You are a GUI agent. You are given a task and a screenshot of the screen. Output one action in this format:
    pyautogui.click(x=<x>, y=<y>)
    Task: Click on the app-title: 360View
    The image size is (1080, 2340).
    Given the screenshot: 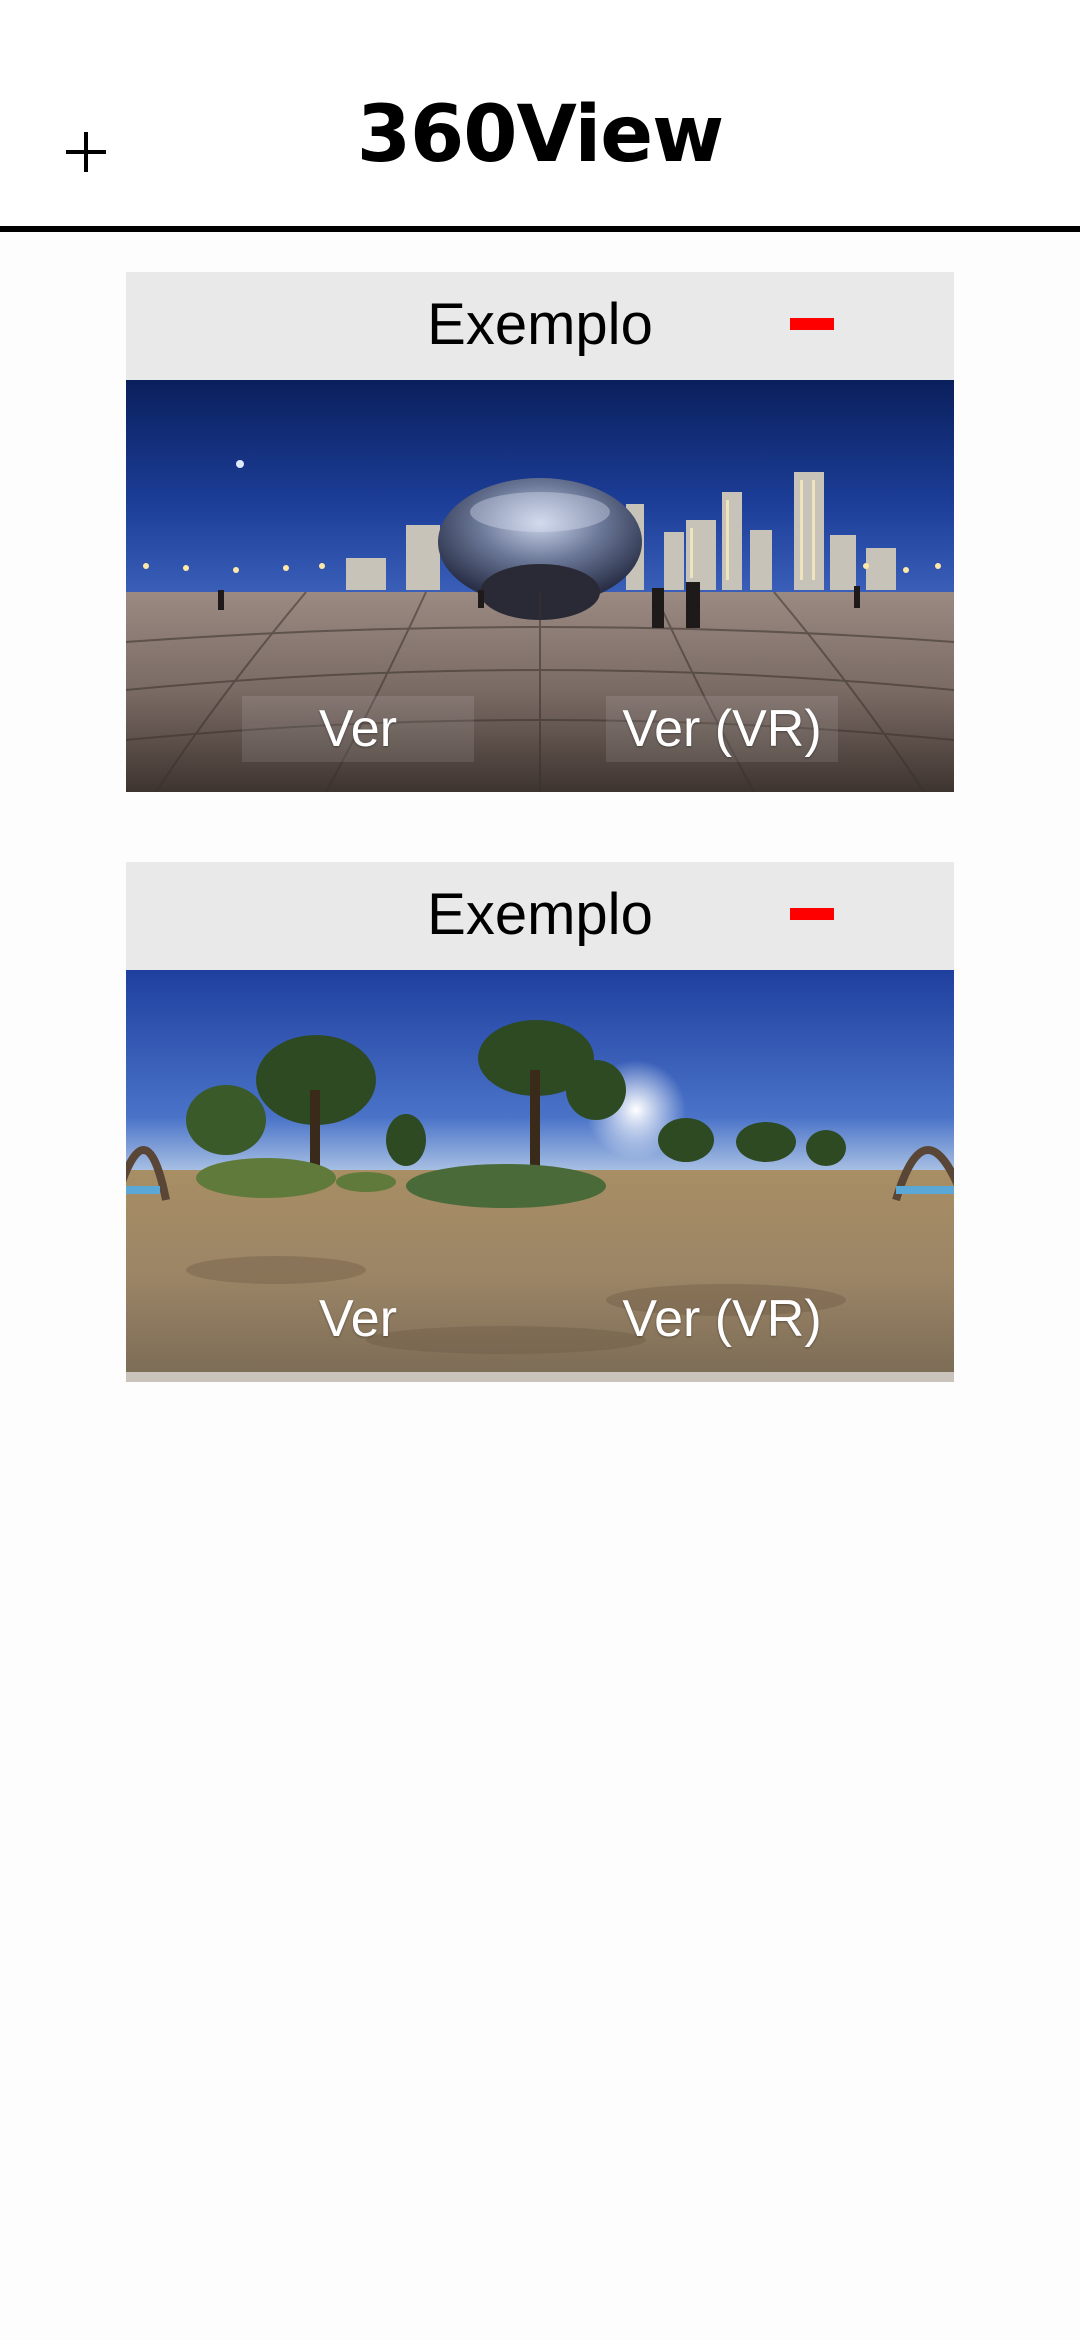 What is the action you would take?
    pyautogui.click(x=540, y=135)
    